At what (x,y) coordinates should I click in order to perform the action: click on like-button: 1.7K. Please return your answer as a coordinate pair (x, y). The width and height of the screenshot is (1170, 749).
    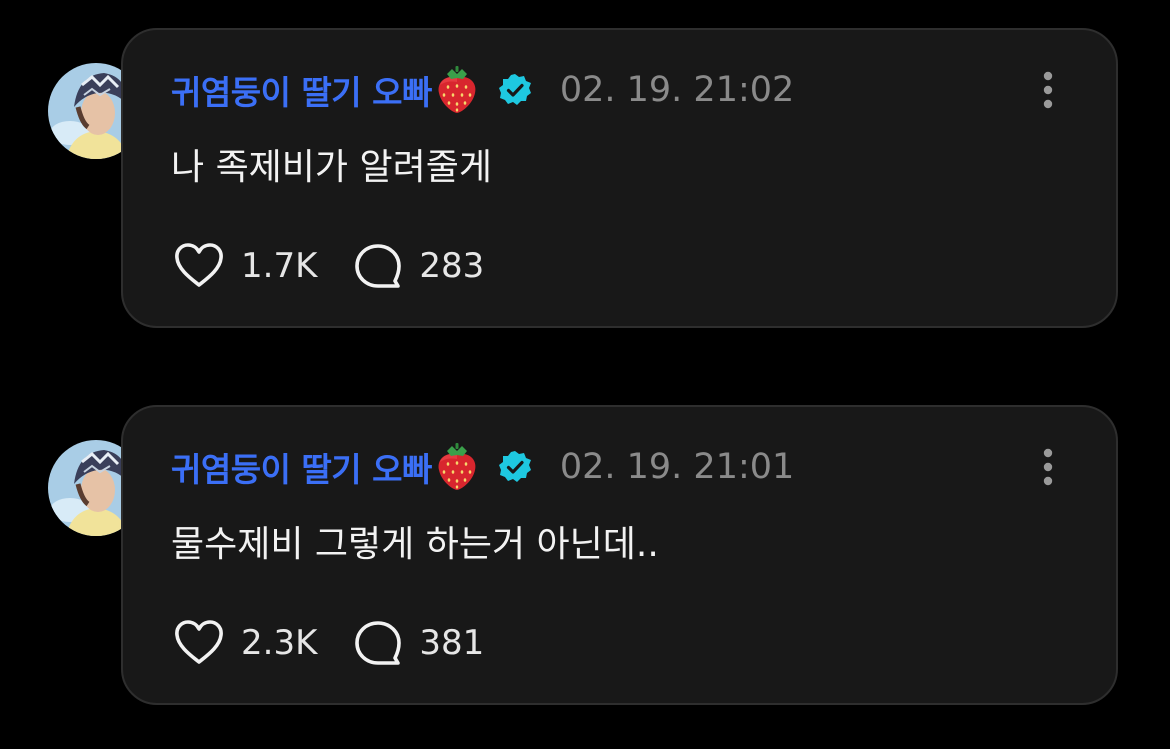
    Looking at the image, I should click on (245, 266).